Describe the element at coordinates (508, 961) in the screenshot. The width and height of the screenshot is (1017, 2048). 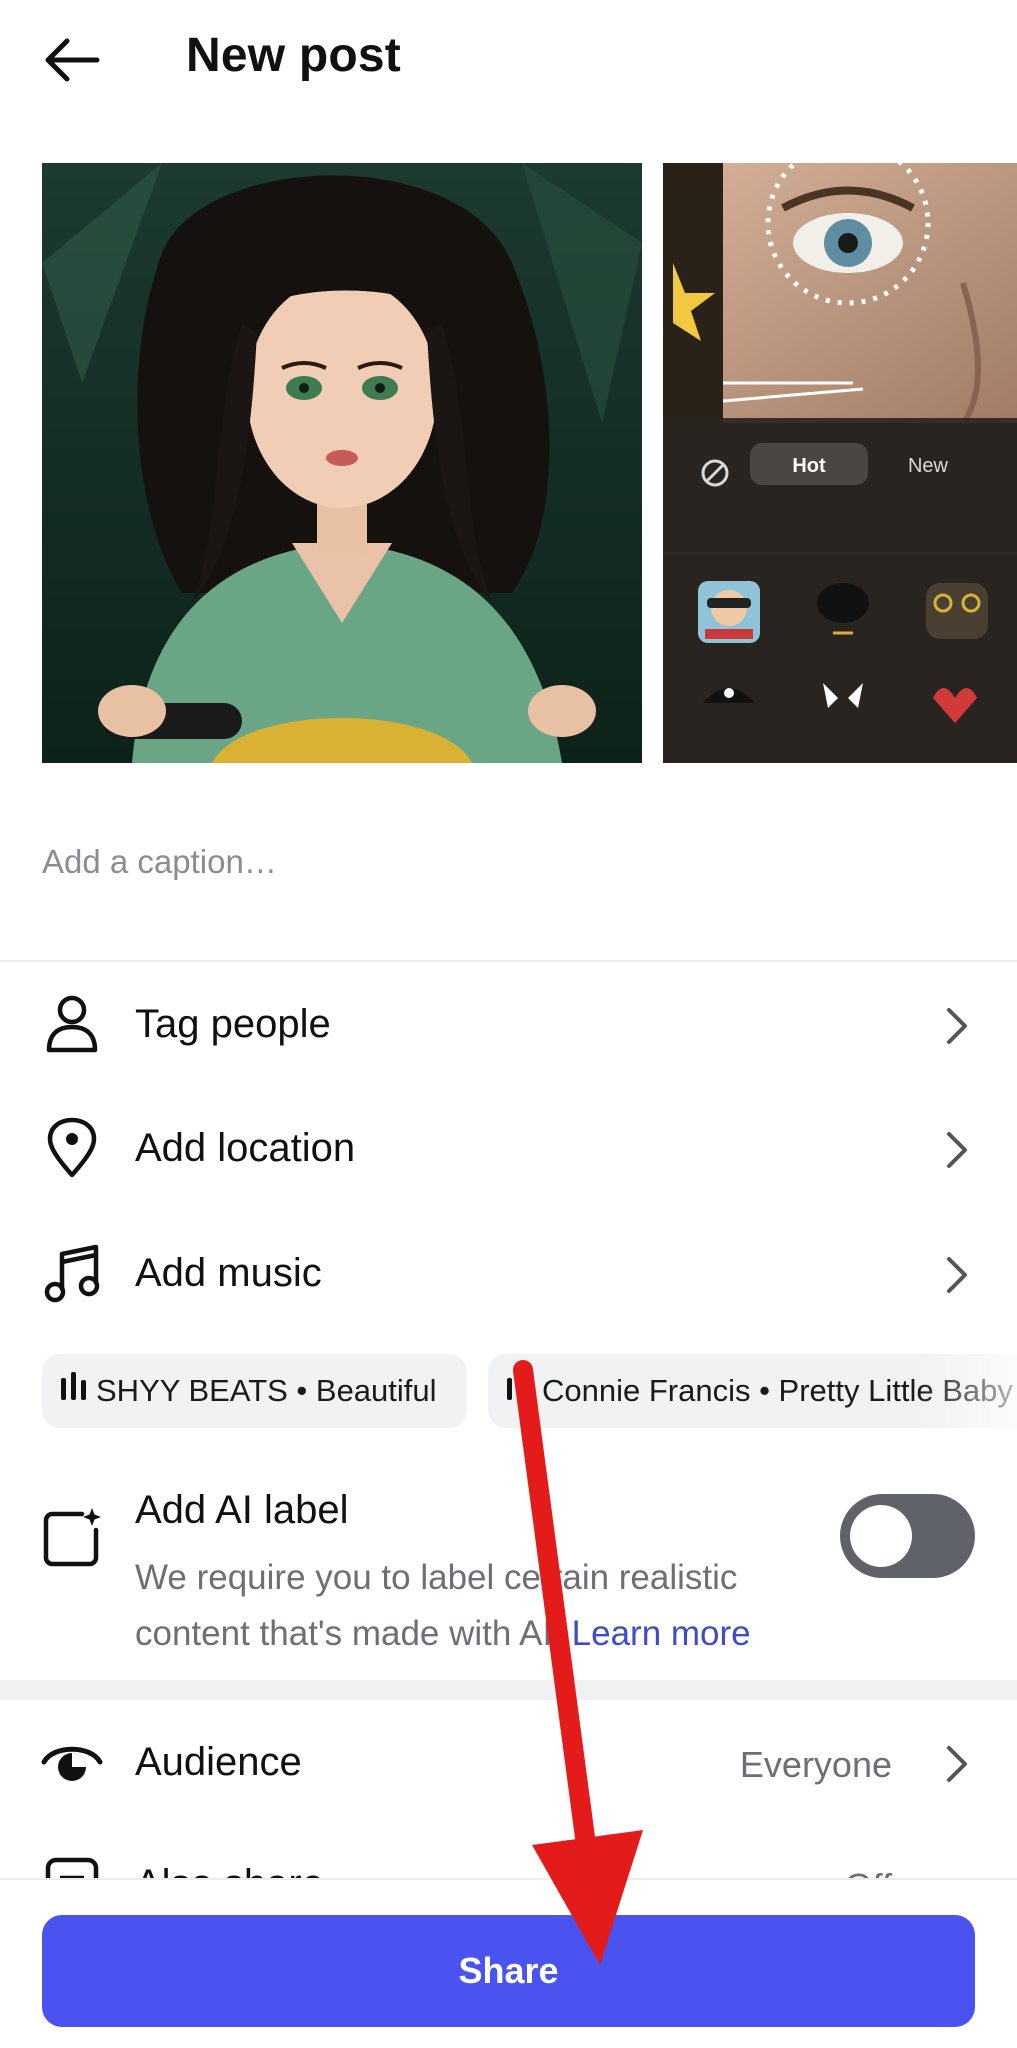
I see `divider` at that location.